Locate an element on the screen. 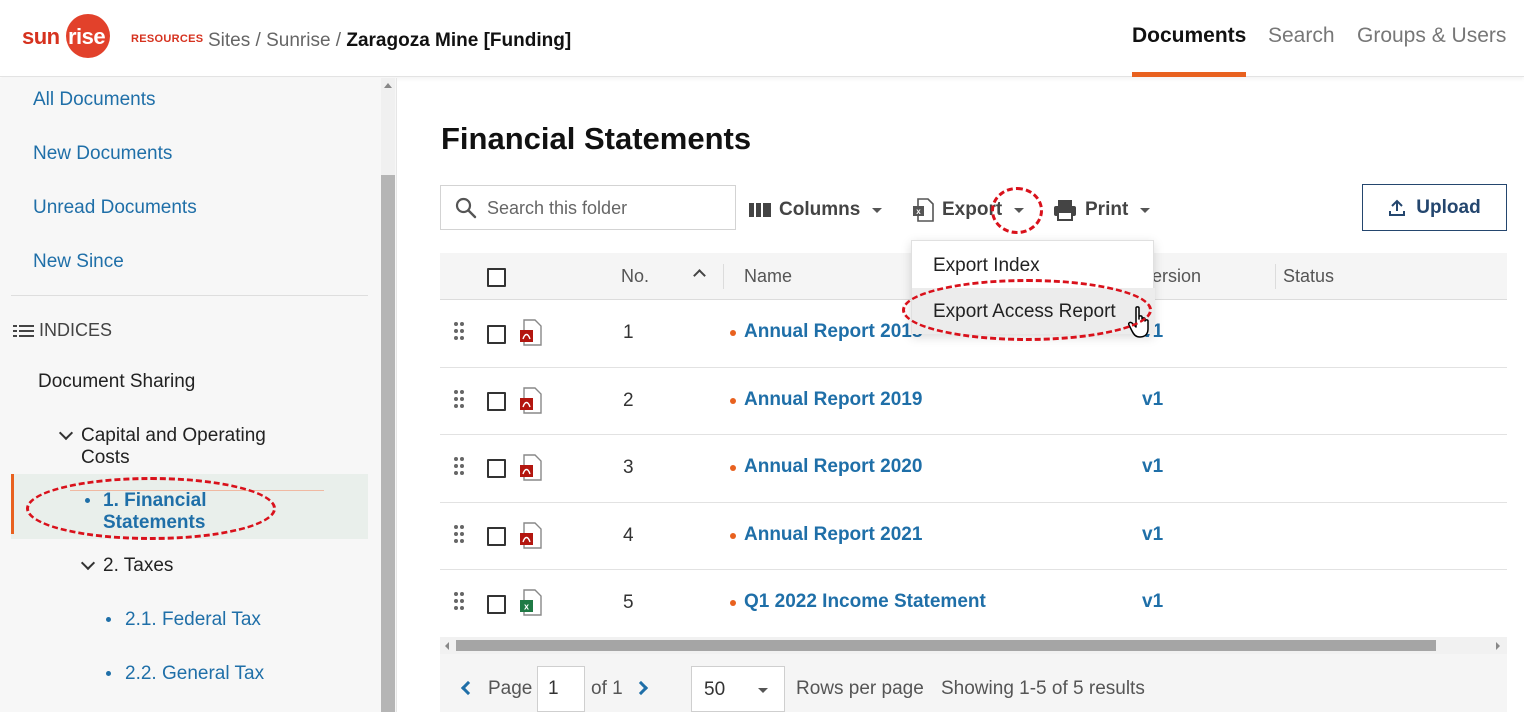  sunrise-logo: sun rise is located at coordinates (66, 36).